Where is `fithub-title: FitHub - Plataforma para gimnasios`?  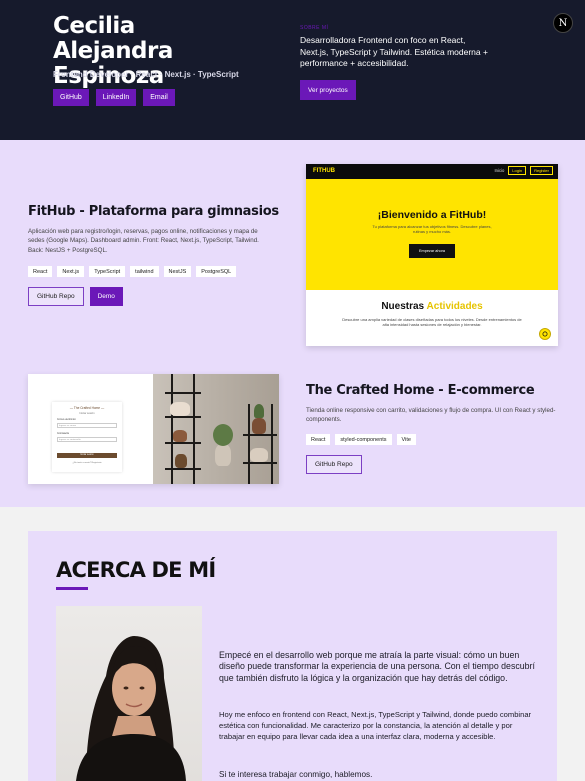
fithub-title: FitHub - Plataforma para gimnasios is located at coordinates (153, 211).